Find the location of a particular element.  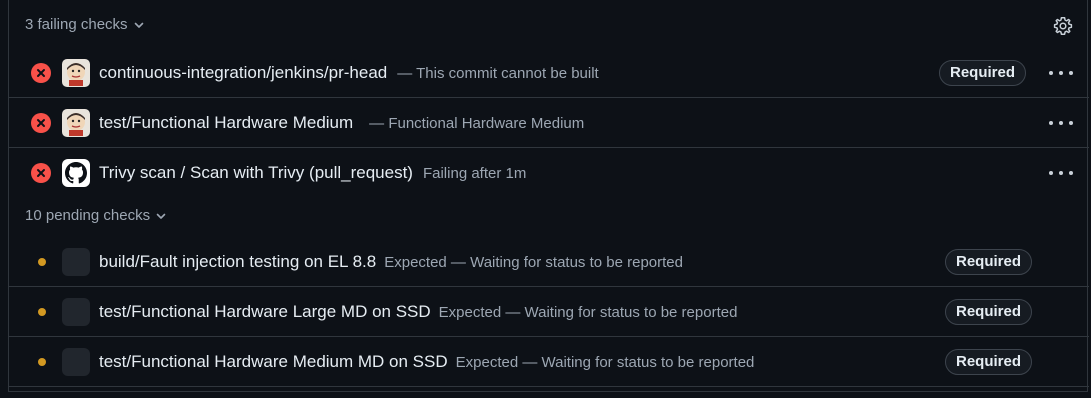

gear-icon is located at coordinates (1063, 26).